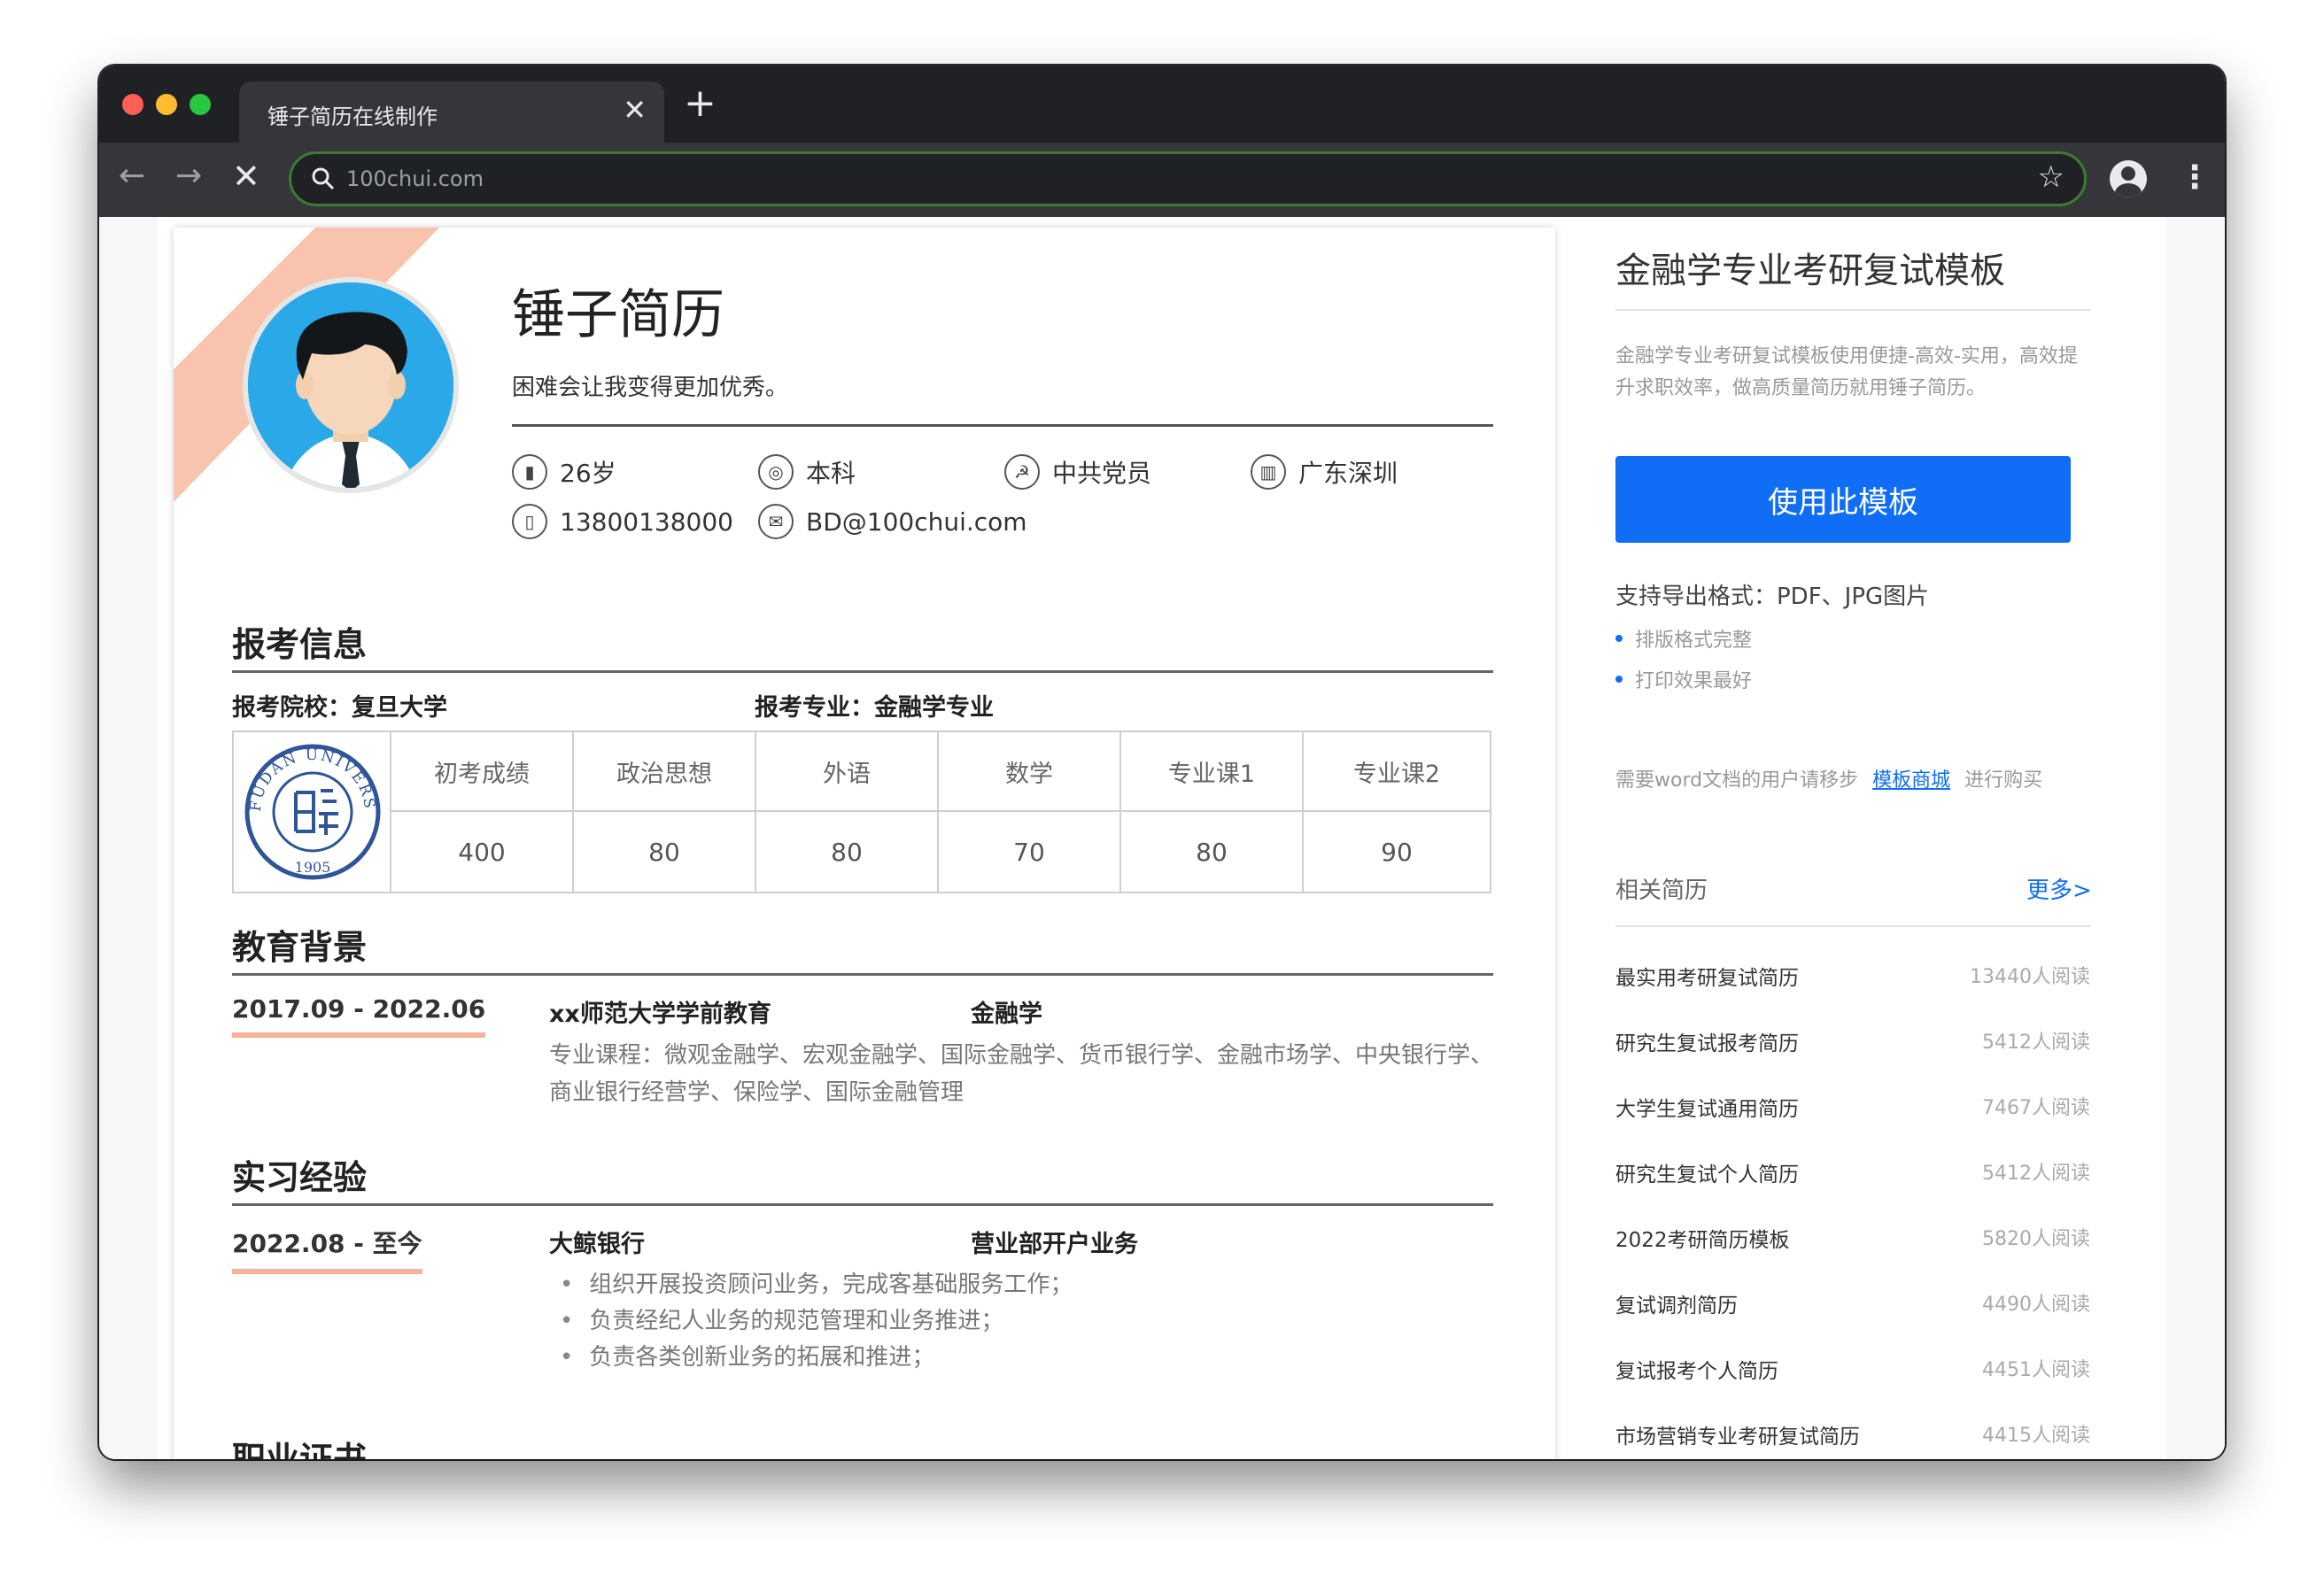 The width and height of the screenshot is (2324, 1592). I want to click on score-column: 数学 70, so click(1030, 812).